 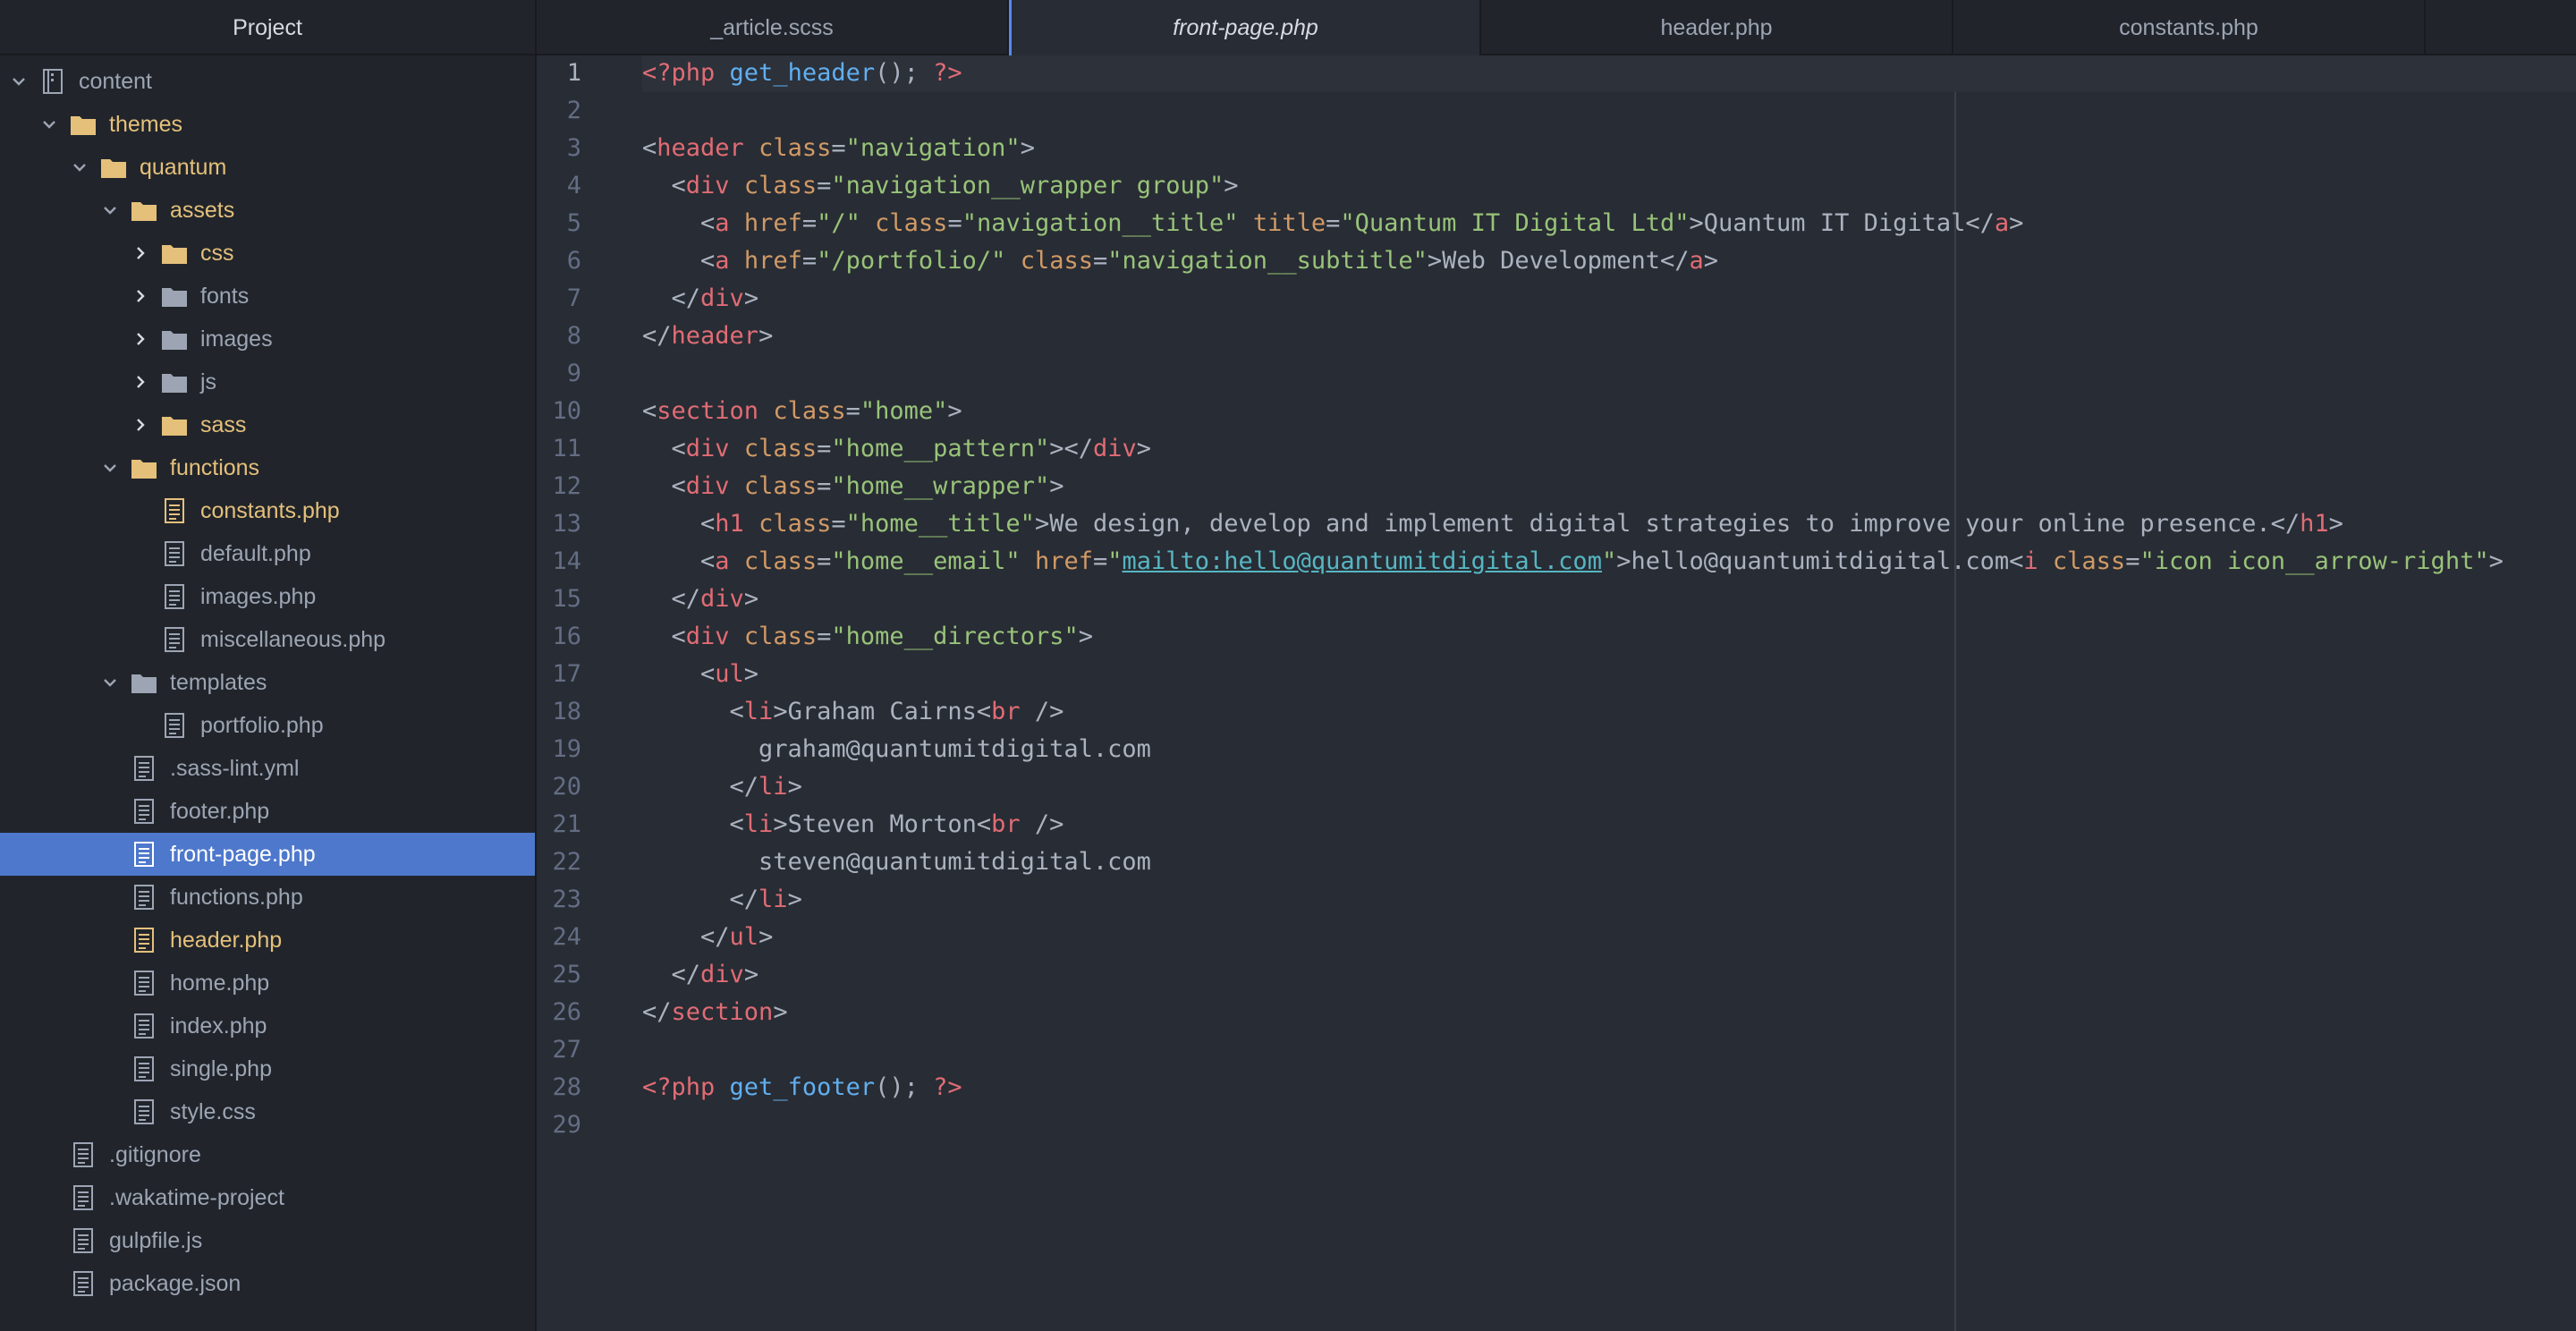 I want to click on code-token: section, so click(x=722, y=1012).